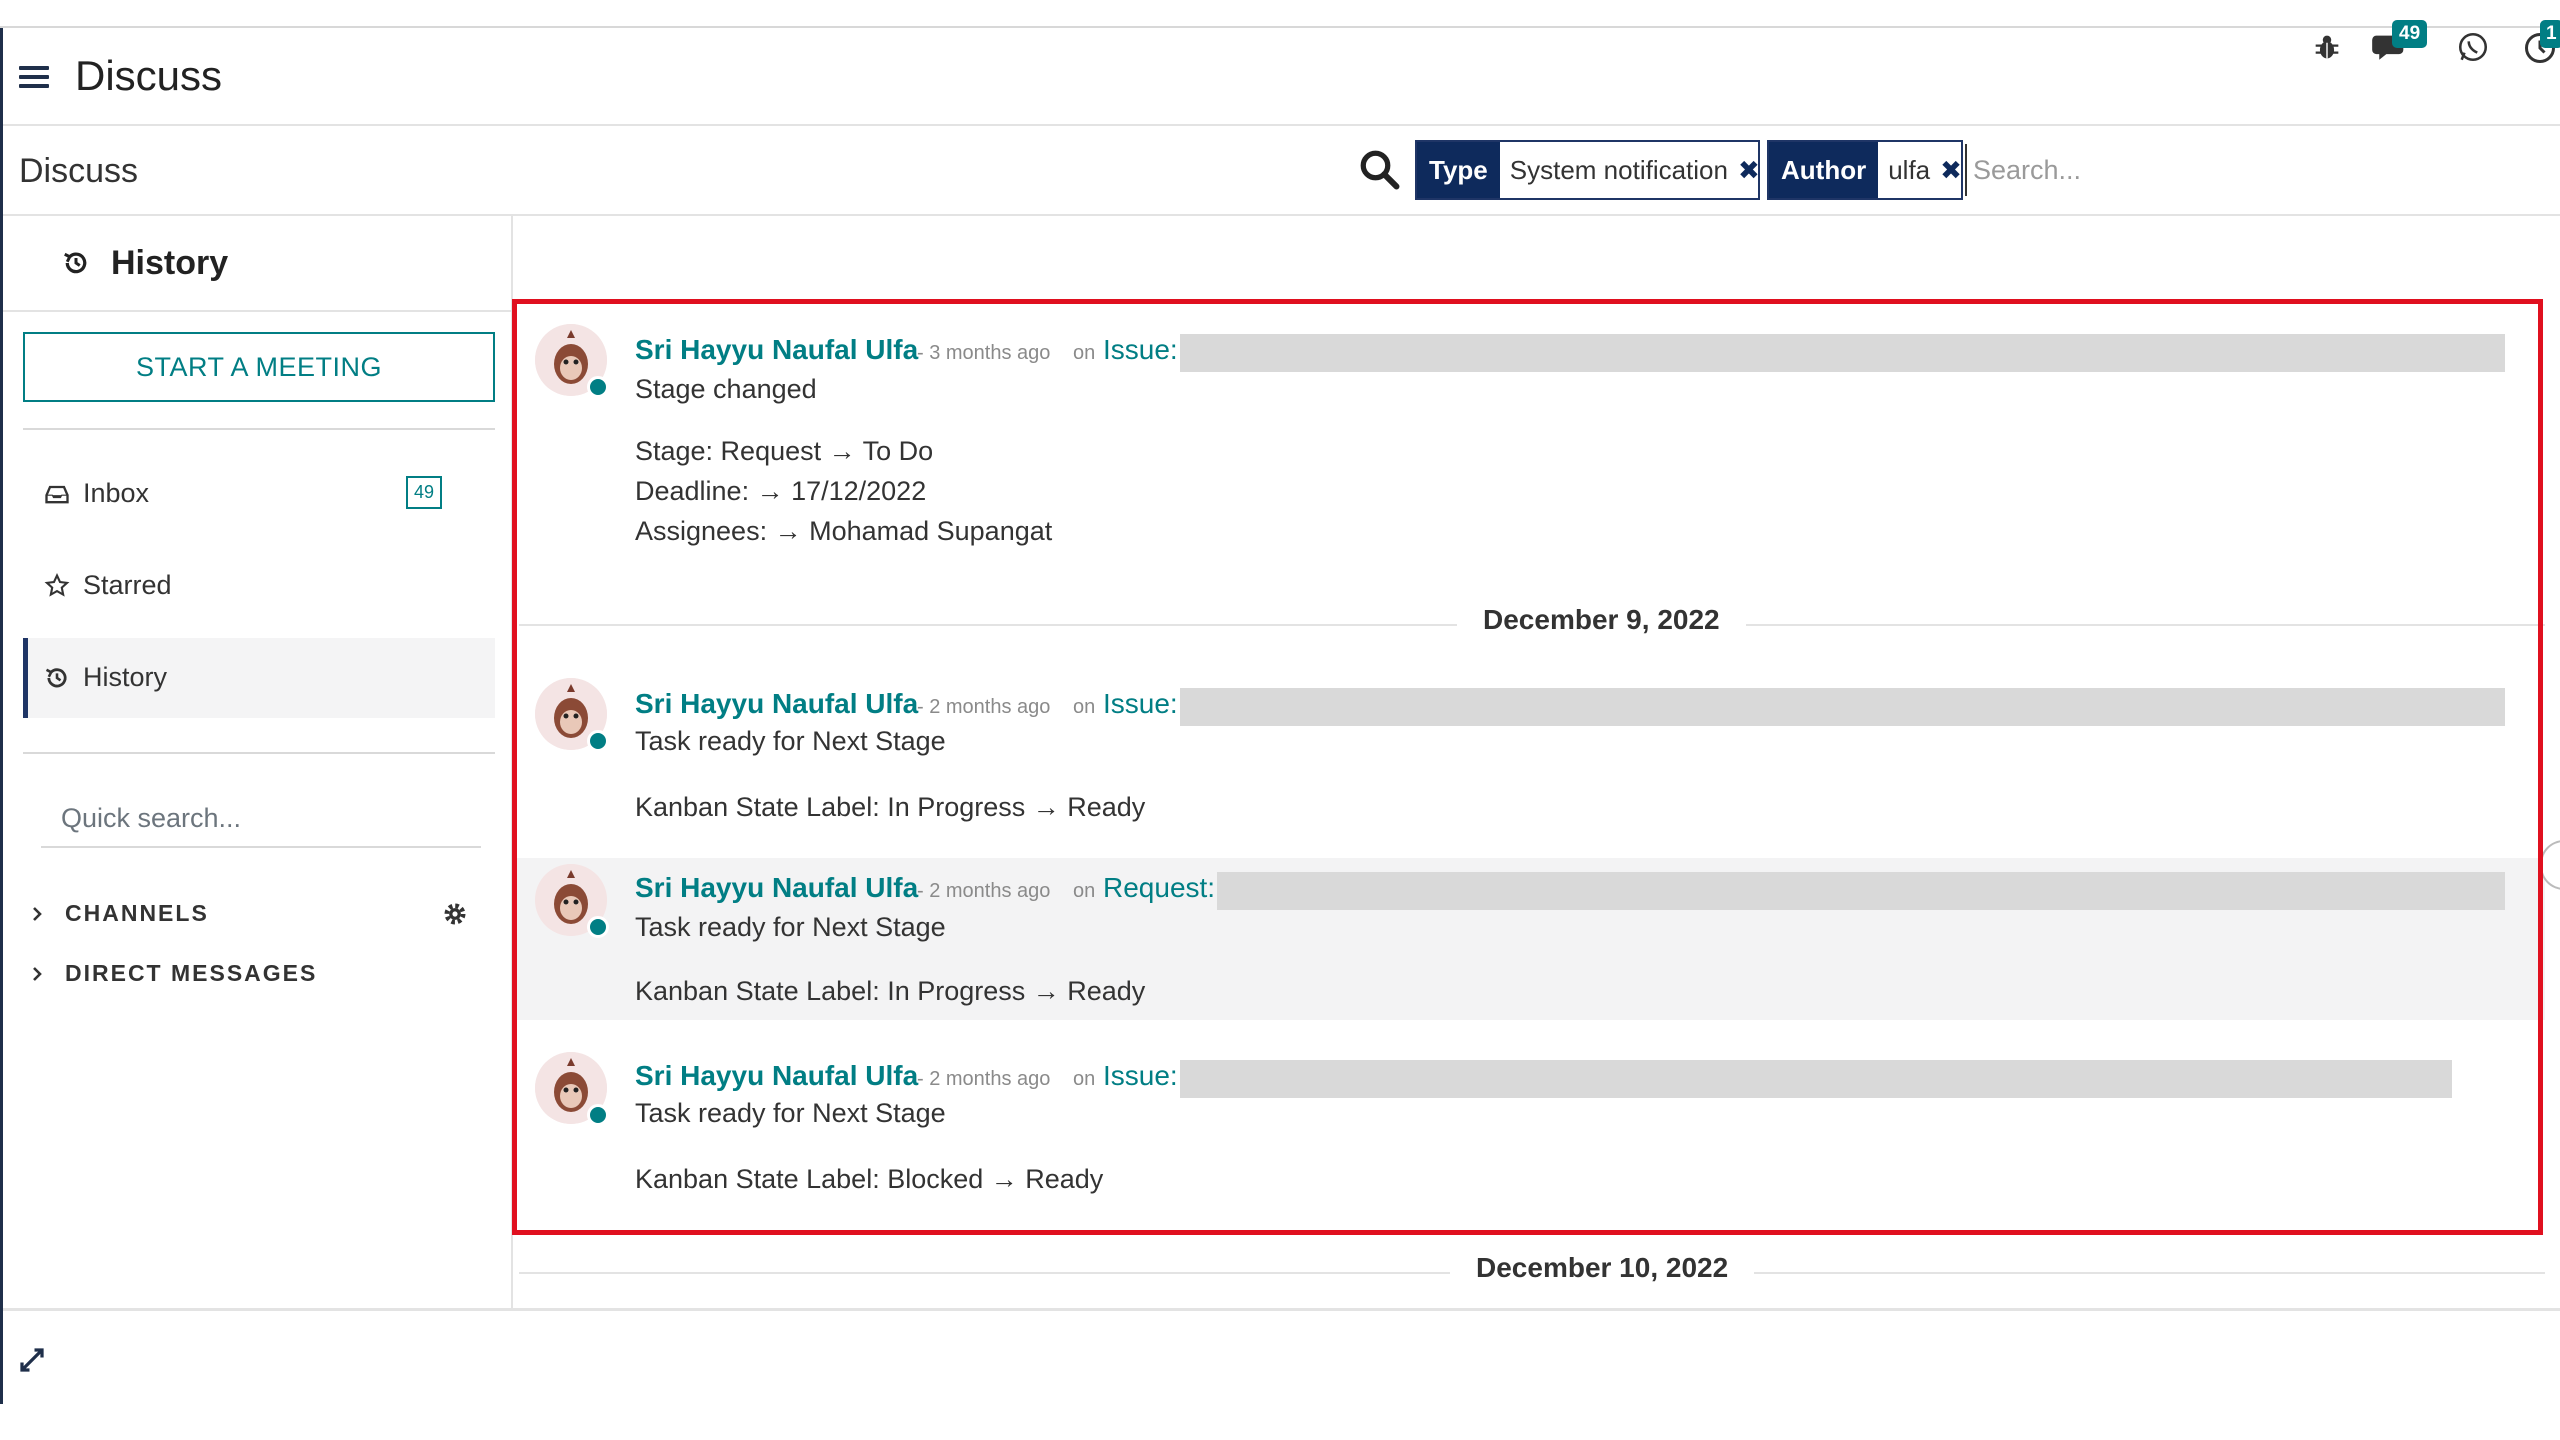  Describe the element at coordinates (2410, 34) in the screenshot. I see `chat-count-badge: 49` at that location.